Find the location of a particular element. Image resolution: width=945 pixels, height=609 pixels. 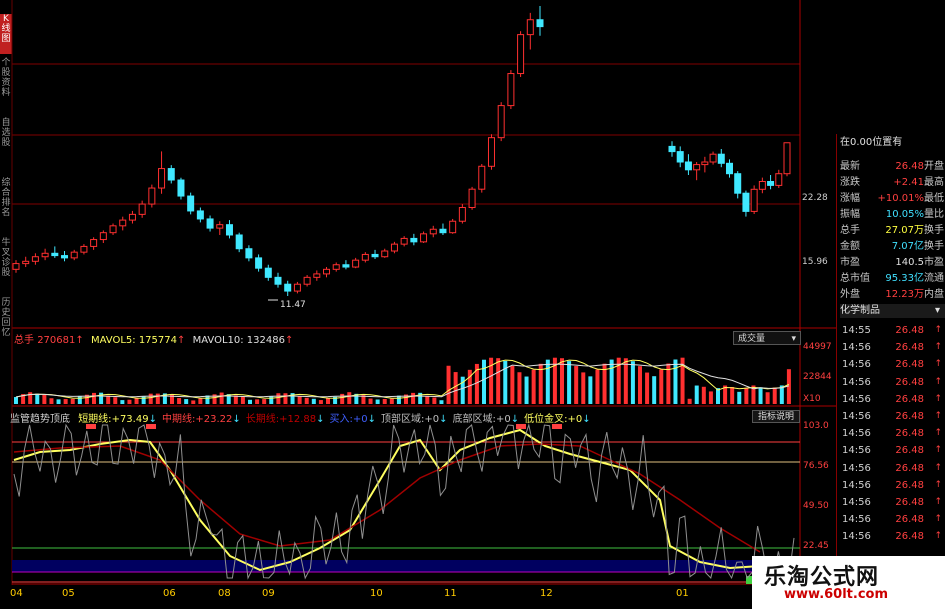

indicator-axis-label: 49.50 is located at coordinates (816, 506).